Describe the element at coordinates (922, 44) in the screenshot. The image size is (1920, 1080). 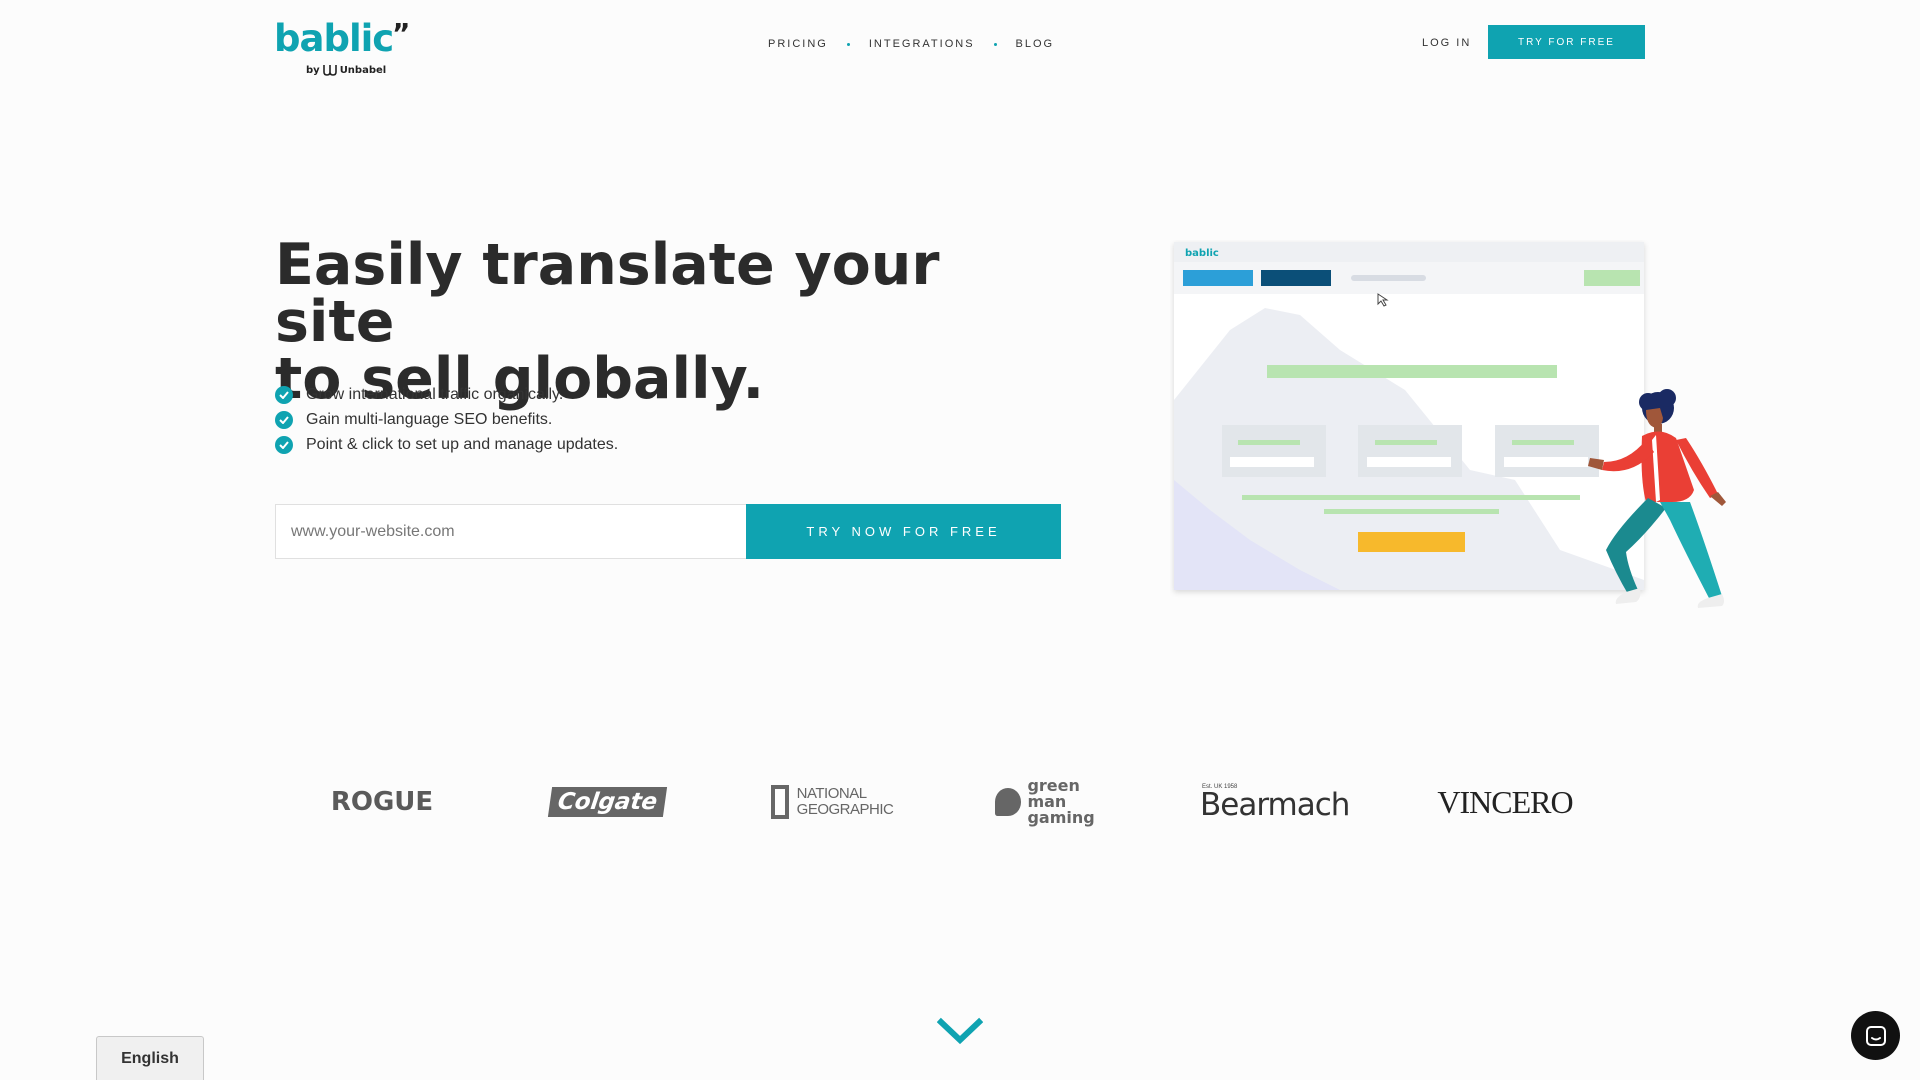
I see `nav-integrations: INTEGRATIONS` at that location.